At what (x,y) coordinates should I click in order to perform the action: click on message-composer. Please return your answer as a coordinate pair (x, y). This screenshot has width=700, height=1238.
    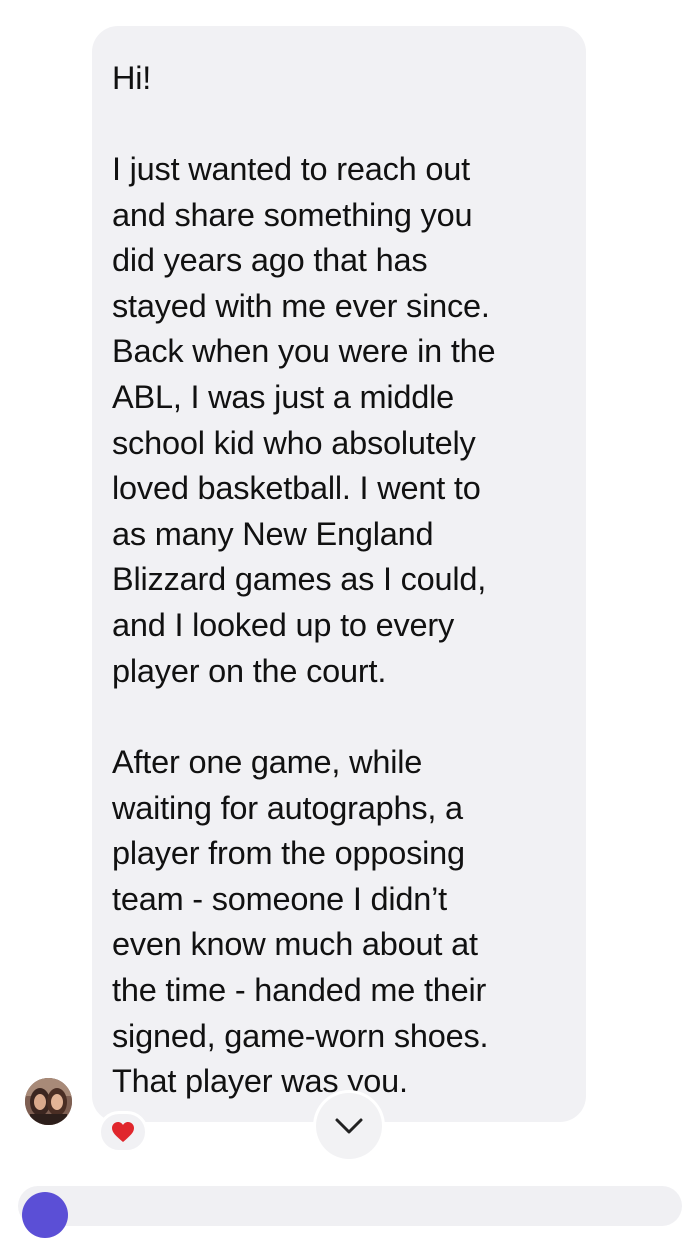
    Looking at the image, I should click on (350, 1206).